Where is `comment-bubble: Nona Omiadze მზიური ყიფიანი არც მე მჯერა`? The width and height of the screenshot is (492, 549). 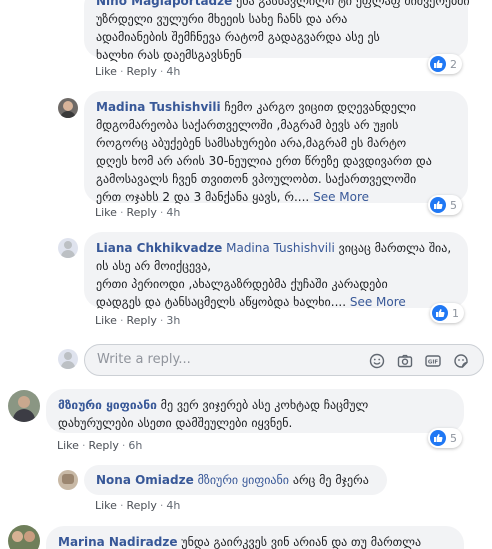 comment-bubble: Nona Omiadze მზიური ყიფიანი არც მე მჯერა is located at coordinates (235, 480).